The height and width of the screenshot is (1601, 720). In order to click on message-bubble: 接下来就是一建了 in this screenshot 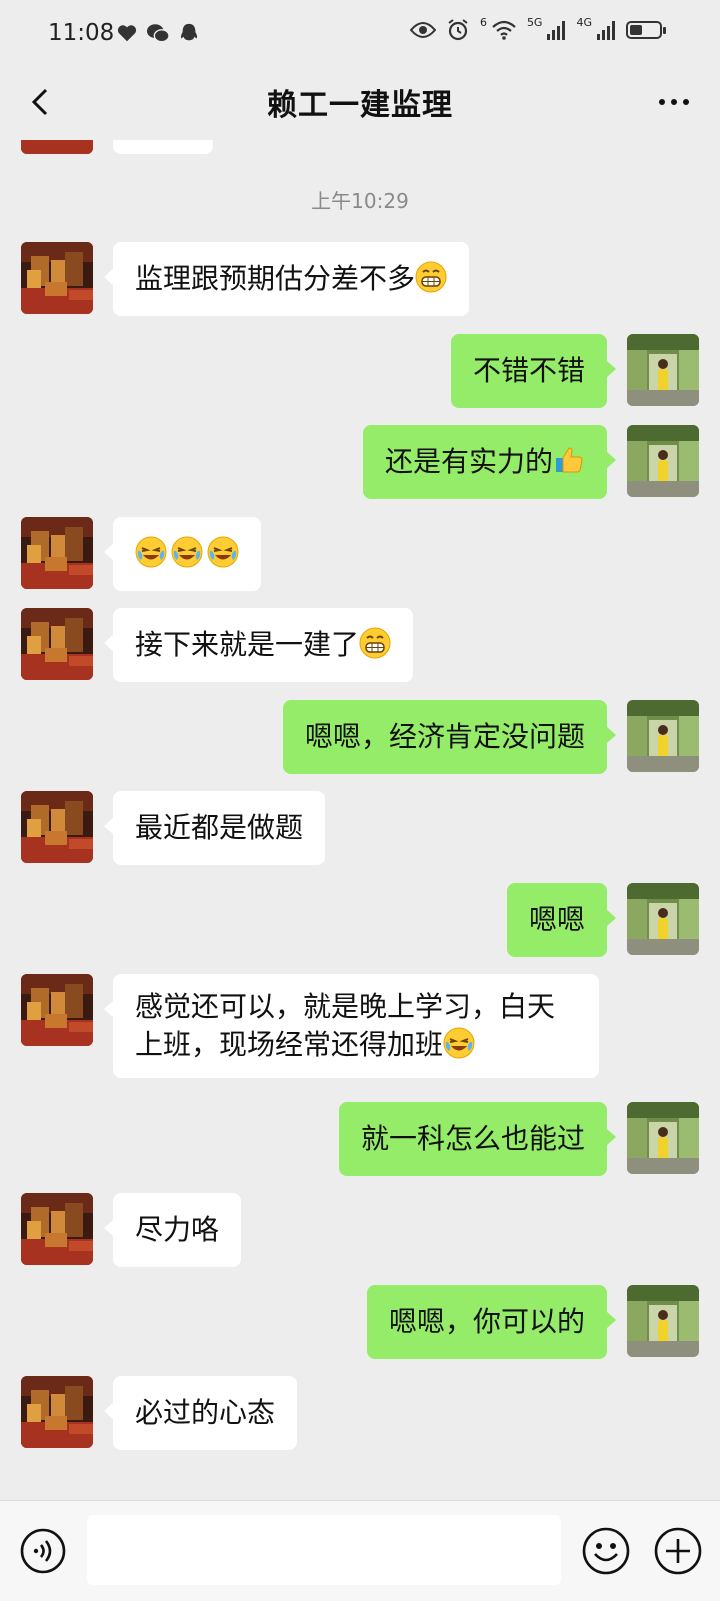, I will do `click(258, 645)`.